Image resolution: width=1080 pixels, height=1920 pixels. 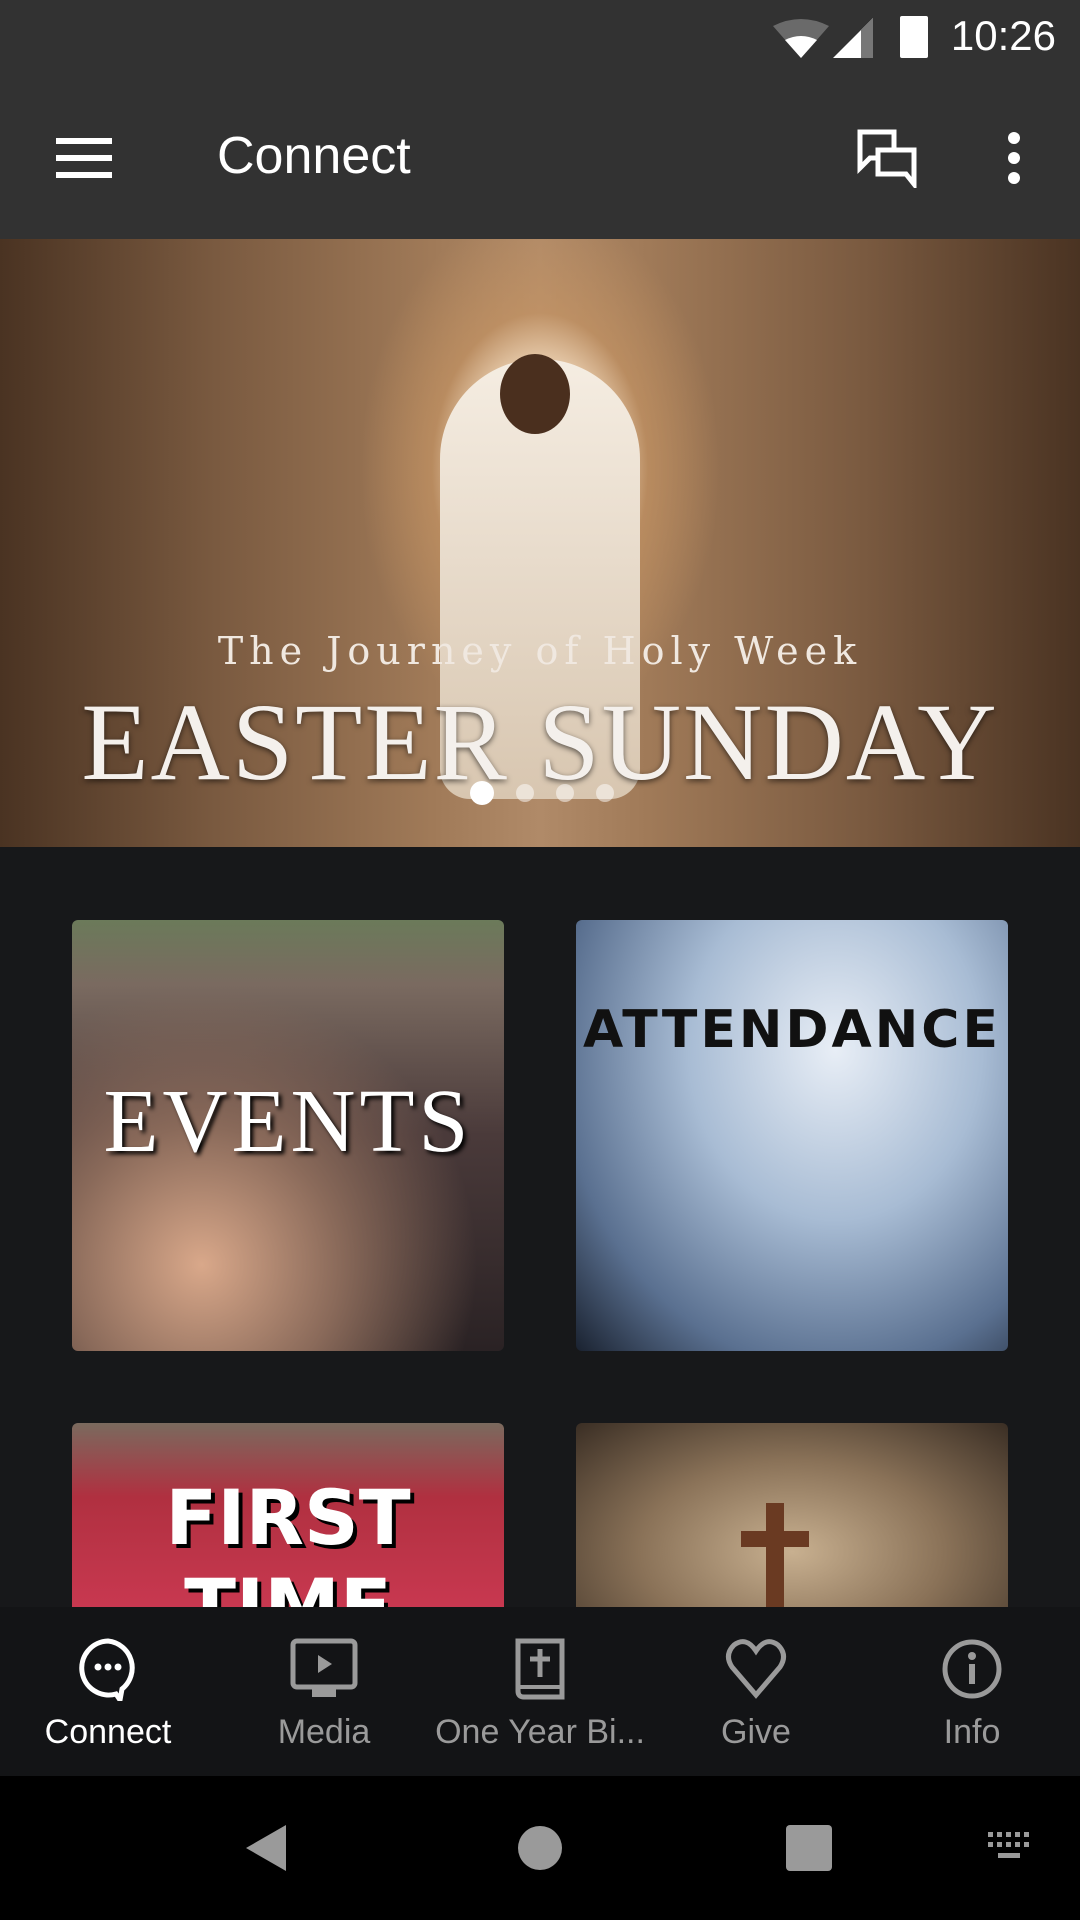 What do you see at coordinates (792, 1135) in the screenshot?
I see `tile-attendance: ATTENDANCE` at bounding box center [792, 1135].